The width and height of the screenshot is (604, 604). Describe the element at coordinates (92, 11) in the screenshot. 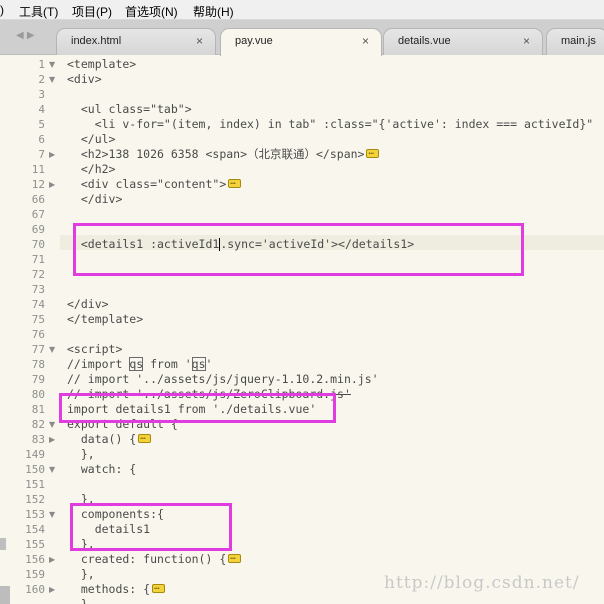

I see `menu-item-project: 项目(P)` at that location.